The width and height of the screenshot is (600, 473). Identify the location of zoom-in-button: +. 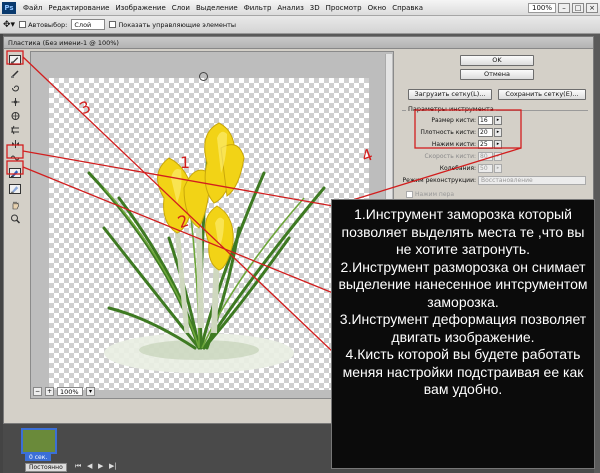
(49, 391).